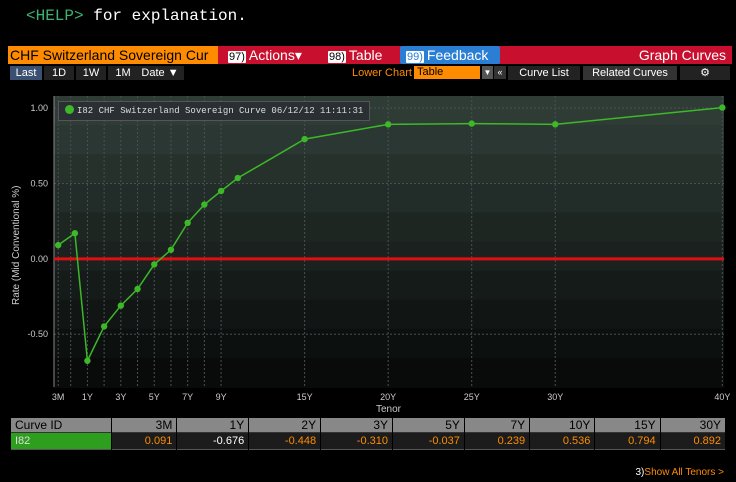  I want to click on x-axis-title: Tenor, so click(389, 409).